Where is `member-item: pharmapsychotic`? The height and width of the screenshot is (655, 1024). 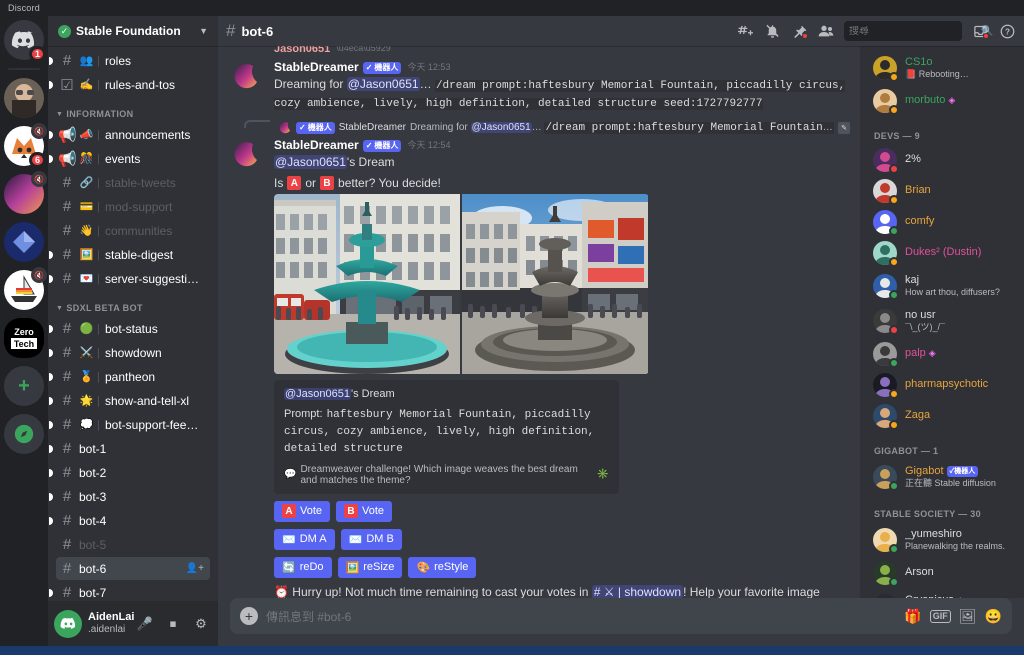
member-item: pharmapsychotic is located at coordinates (942, 385).